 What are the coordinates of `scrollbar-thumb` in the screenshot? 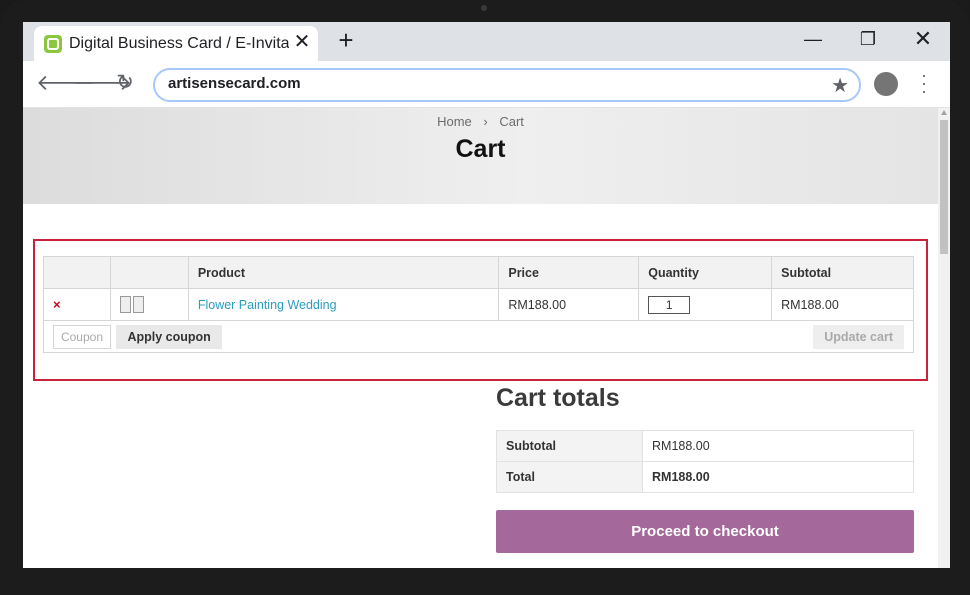 It's located at (944, 187).